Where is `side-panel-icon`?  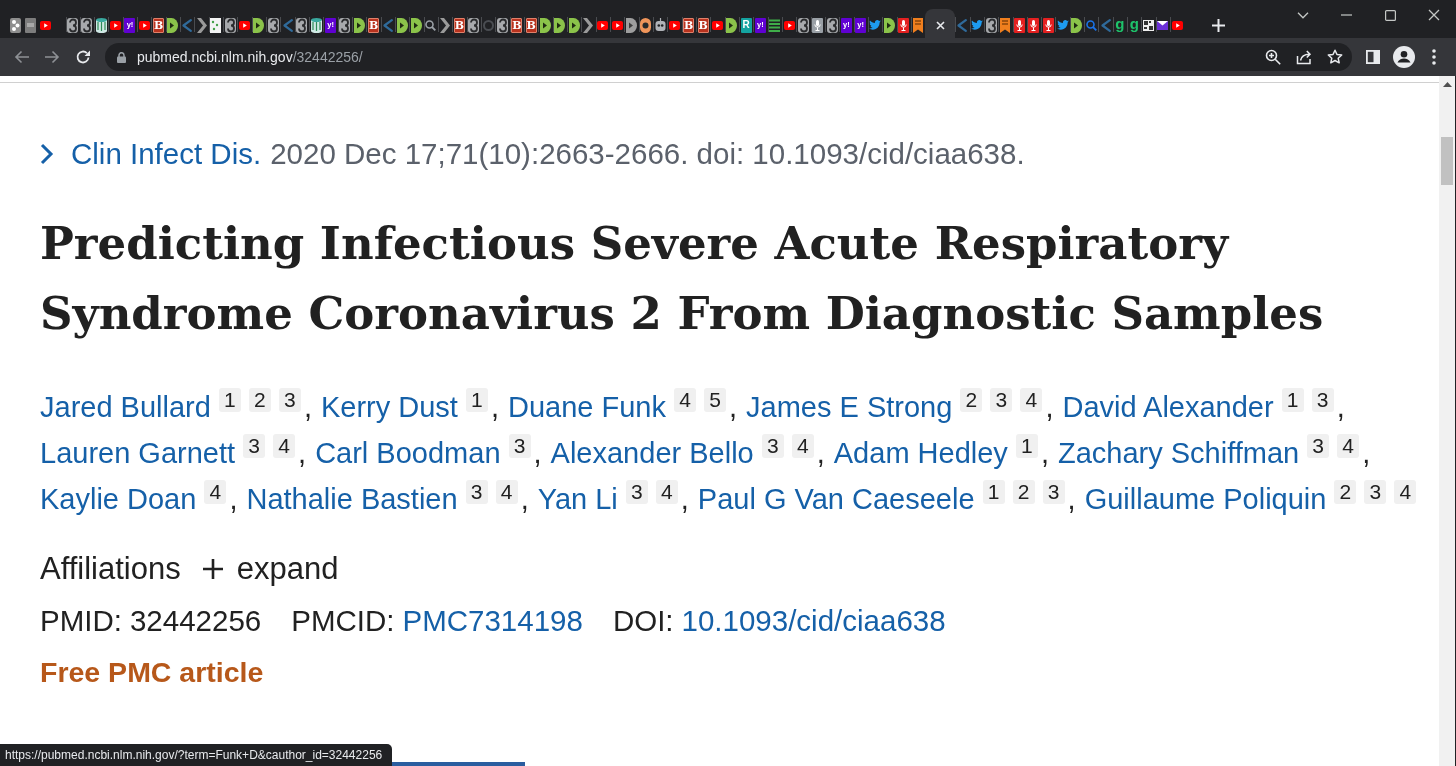
side-panel-icon is located at coordinates (1373, 57).